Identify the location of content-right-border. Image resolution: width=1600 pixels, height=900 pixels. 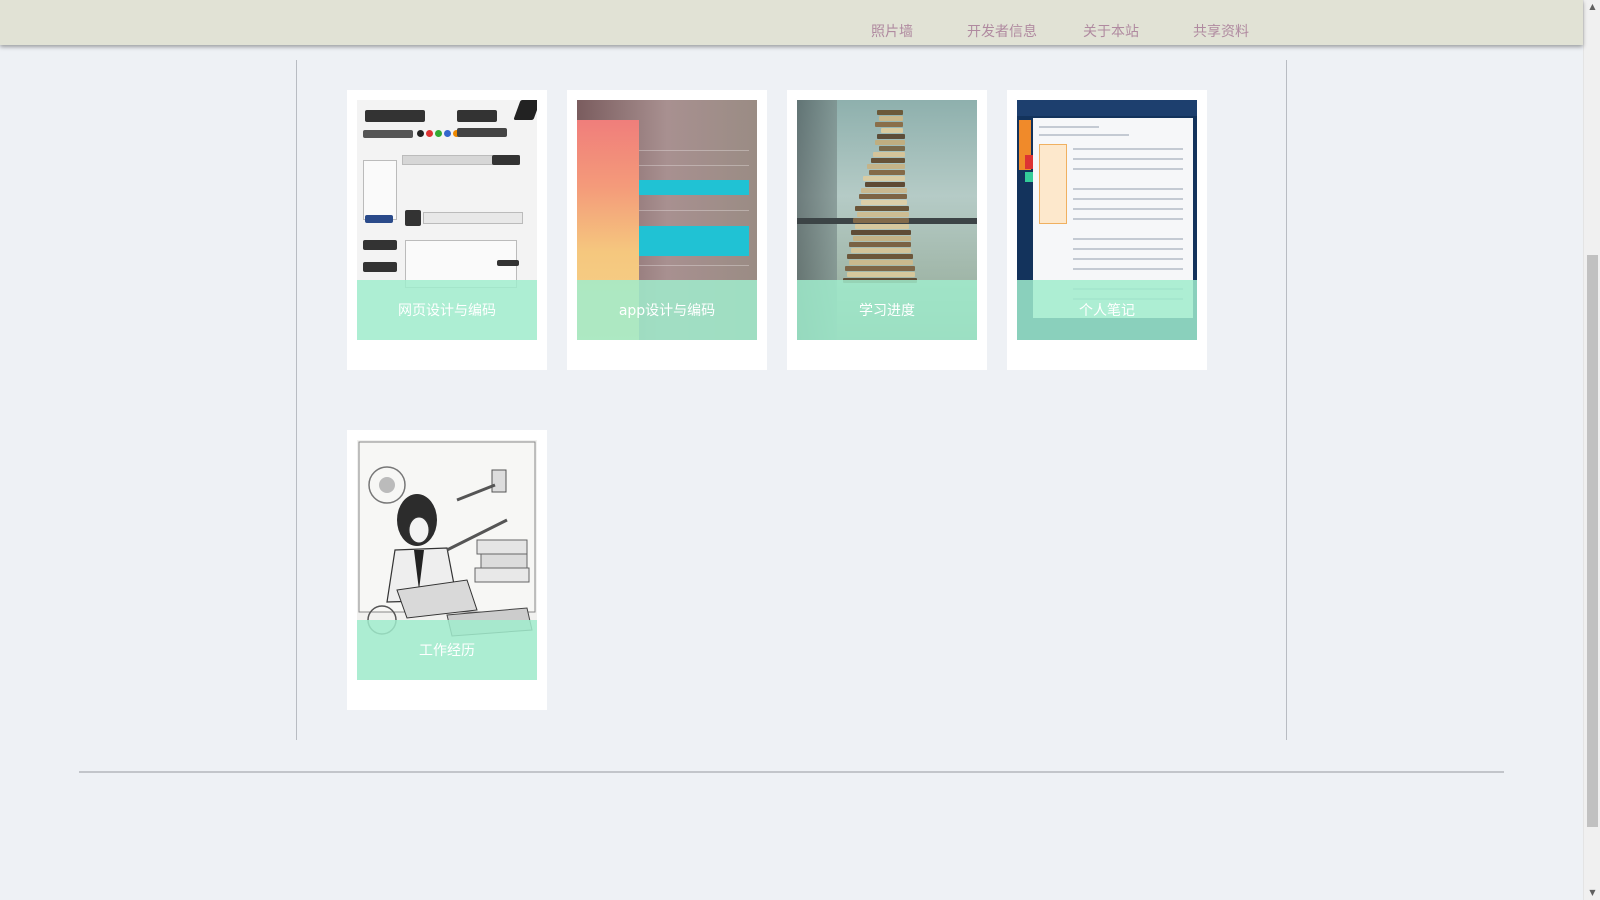
(1286, 400).